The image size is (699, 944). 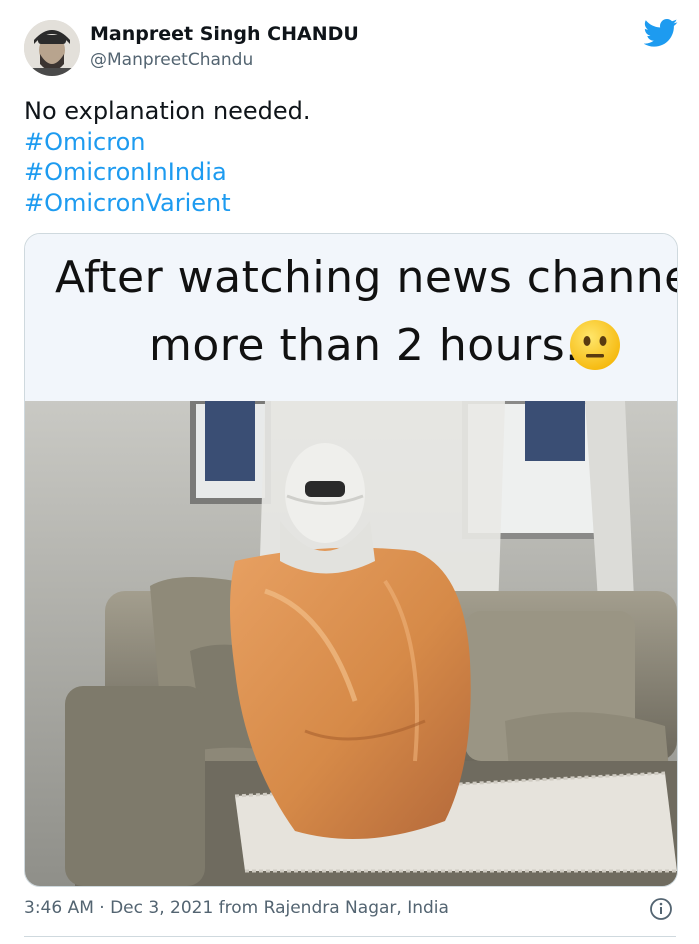 What do you see at coordinates (167, 142) in the screenshot?
I see `hashtag-link: #Omicron` at bounding box center [167, 142].